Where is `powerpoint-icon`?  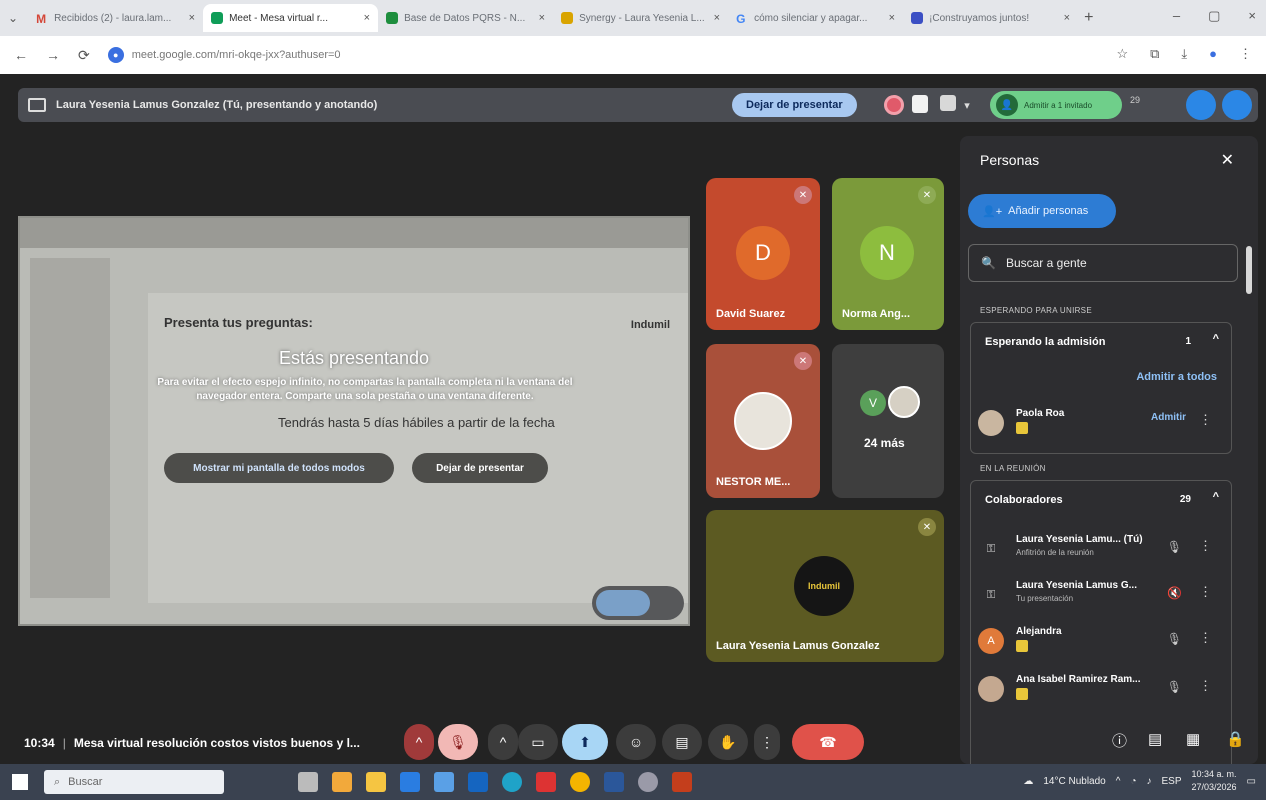 powerpoint-icon is located at coordinates (682, 782).